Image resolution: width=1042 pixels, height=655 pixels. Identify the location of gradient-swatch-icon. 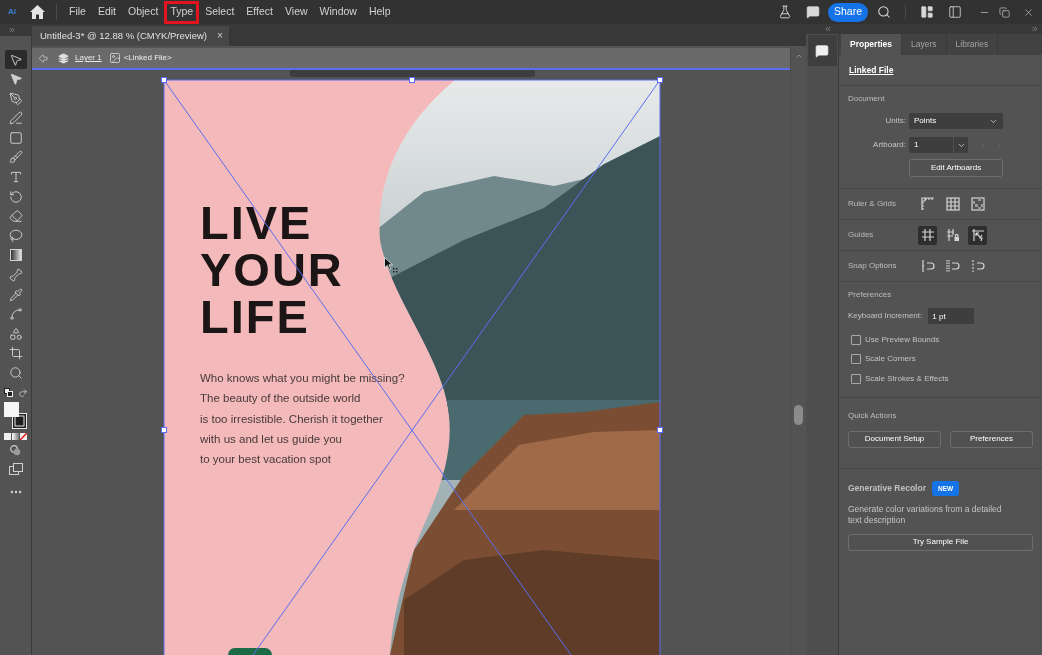
(15, 436).